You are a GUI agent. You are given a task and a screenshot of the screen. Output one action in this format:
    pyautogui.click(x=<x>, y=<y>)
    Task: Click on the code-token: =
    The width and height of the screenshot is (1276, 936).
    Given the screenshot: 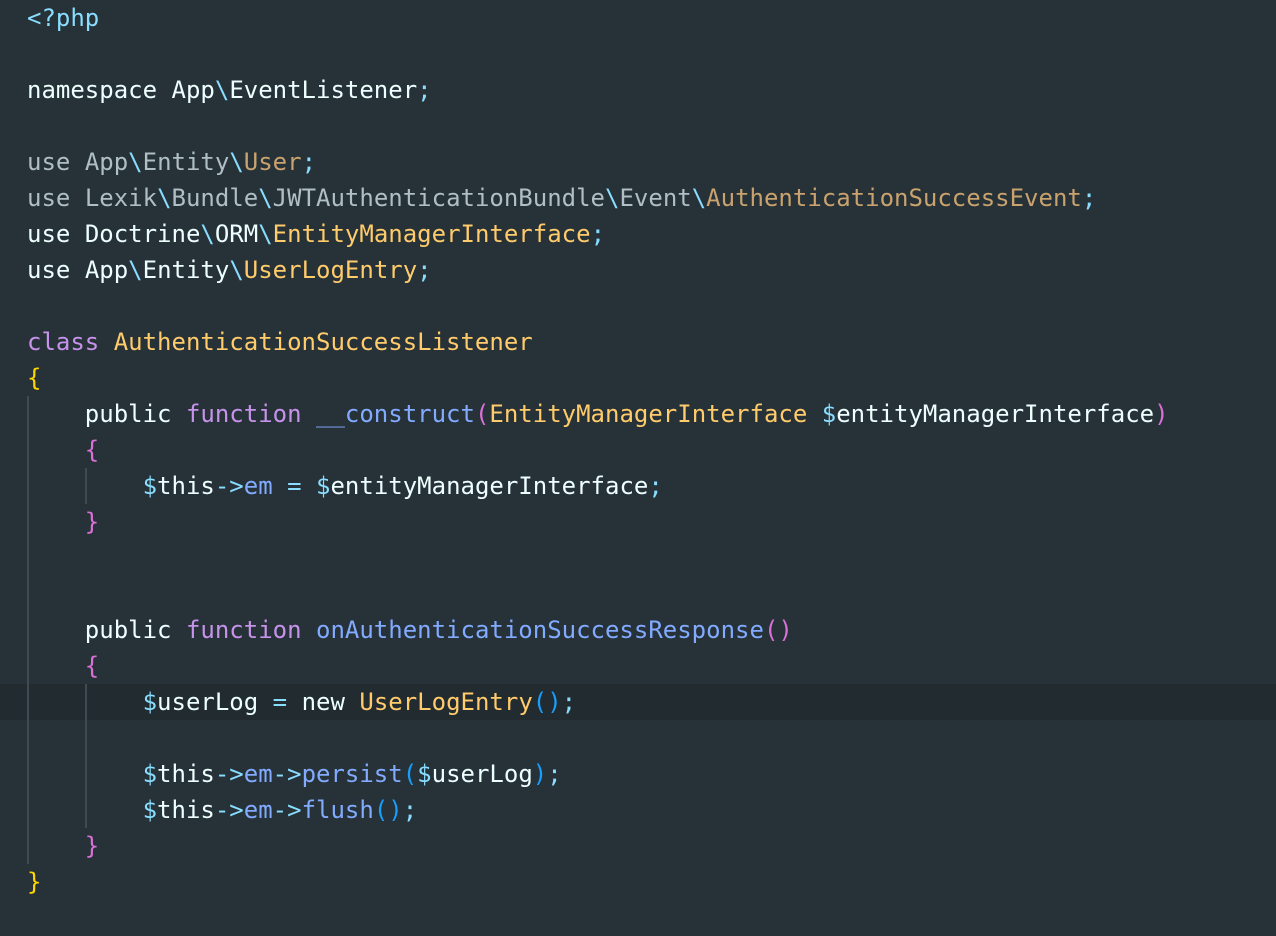 What is the action you would take?
    pyautogui.click(x=294, y=486)
    